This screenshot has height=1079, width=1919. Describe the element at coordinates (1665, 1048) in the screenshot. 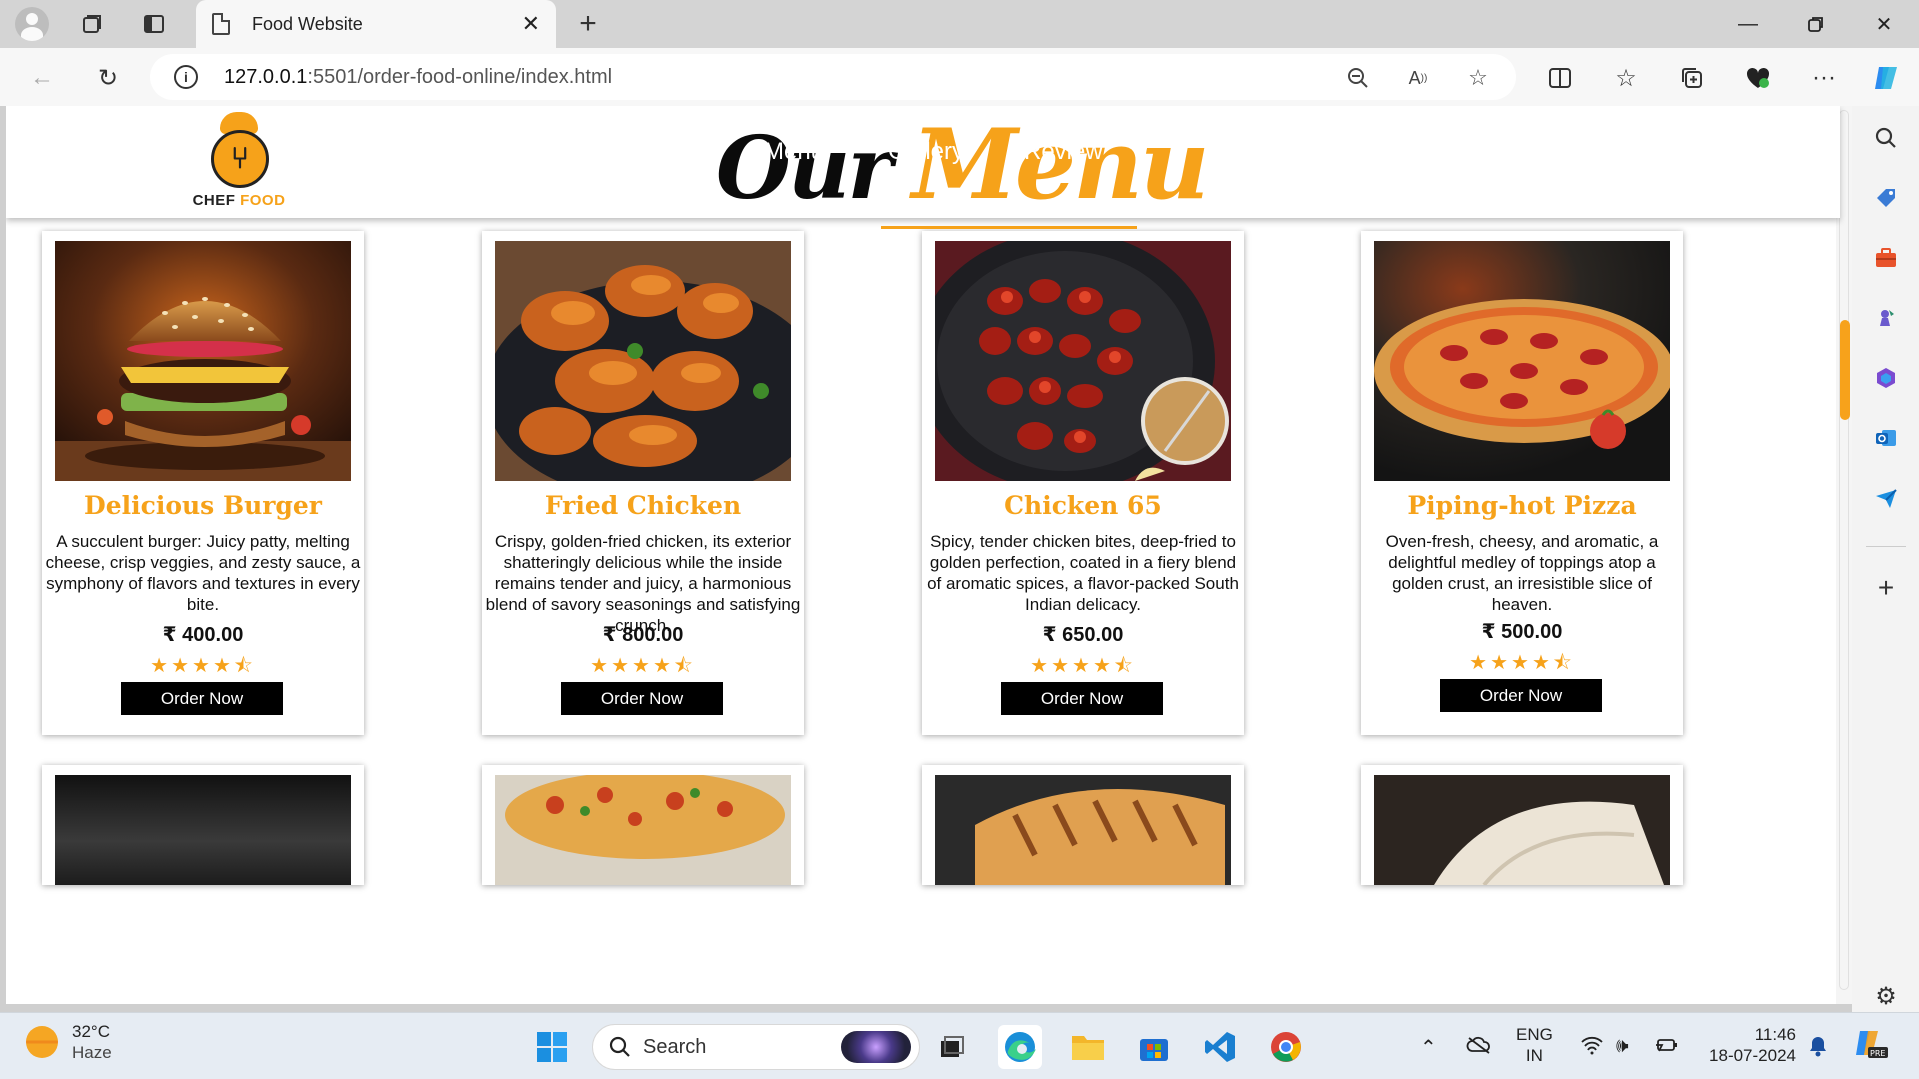

I see `battery-icon` at that location.